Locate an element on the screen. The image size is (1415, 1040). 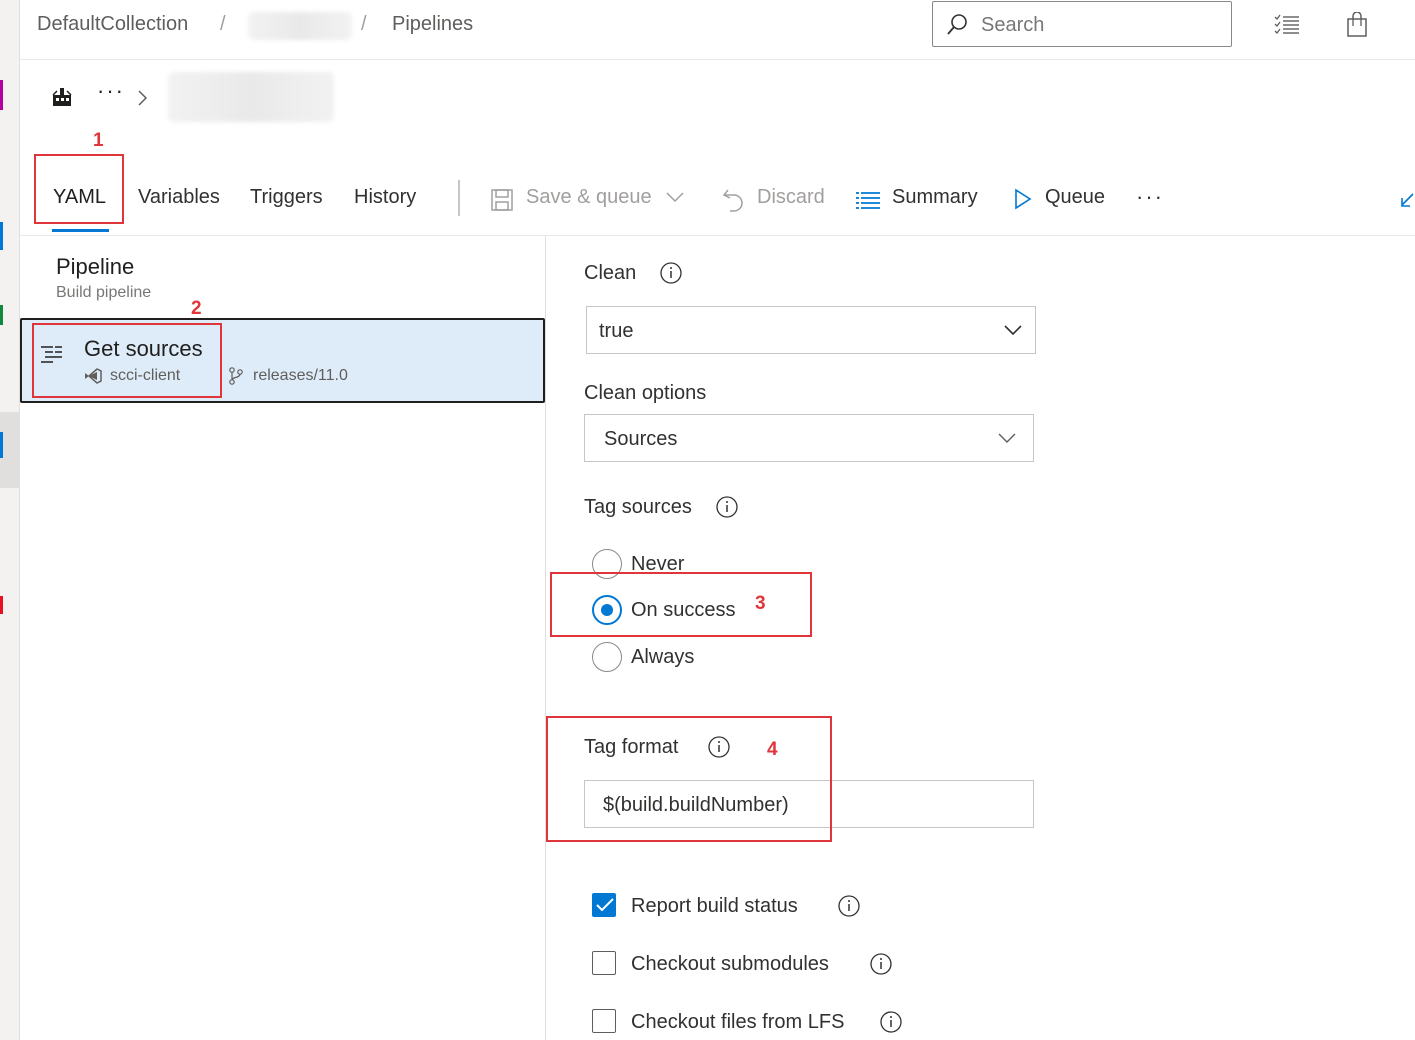
annotation-number-4: 4 is located at coordinates (772, 749).